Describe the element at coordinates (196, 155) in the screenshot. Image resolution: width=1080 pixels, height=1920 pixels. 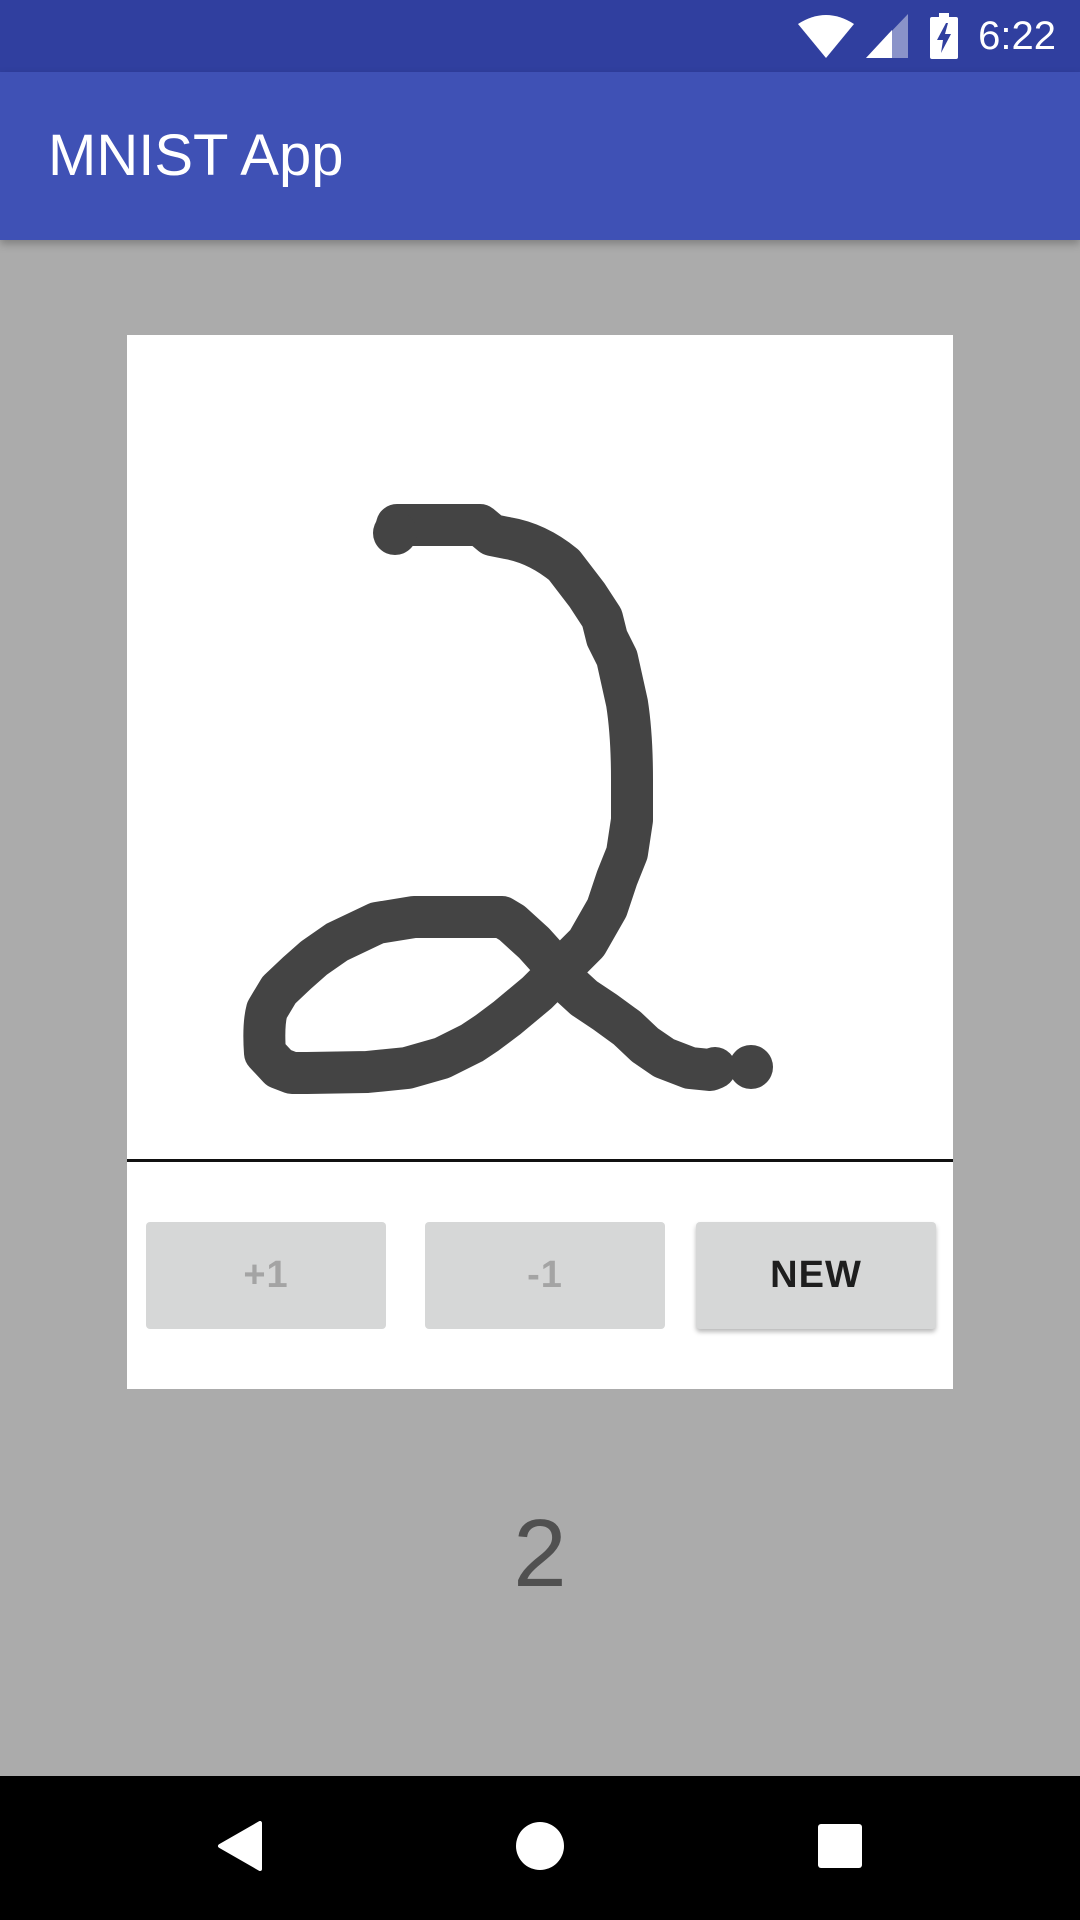
I see `app-title: MNIST App` at that location.